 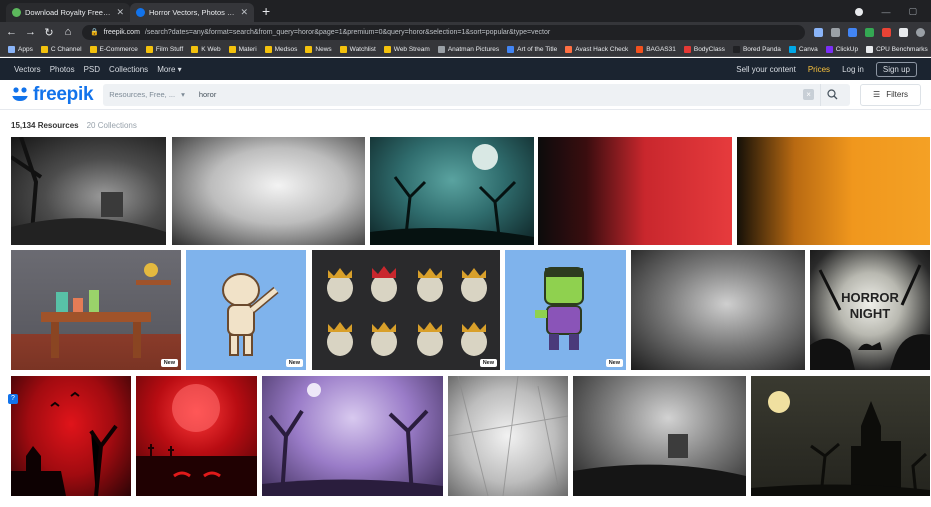 I want to click on result-thumb-purple-forest, so click(x=352, y=436).